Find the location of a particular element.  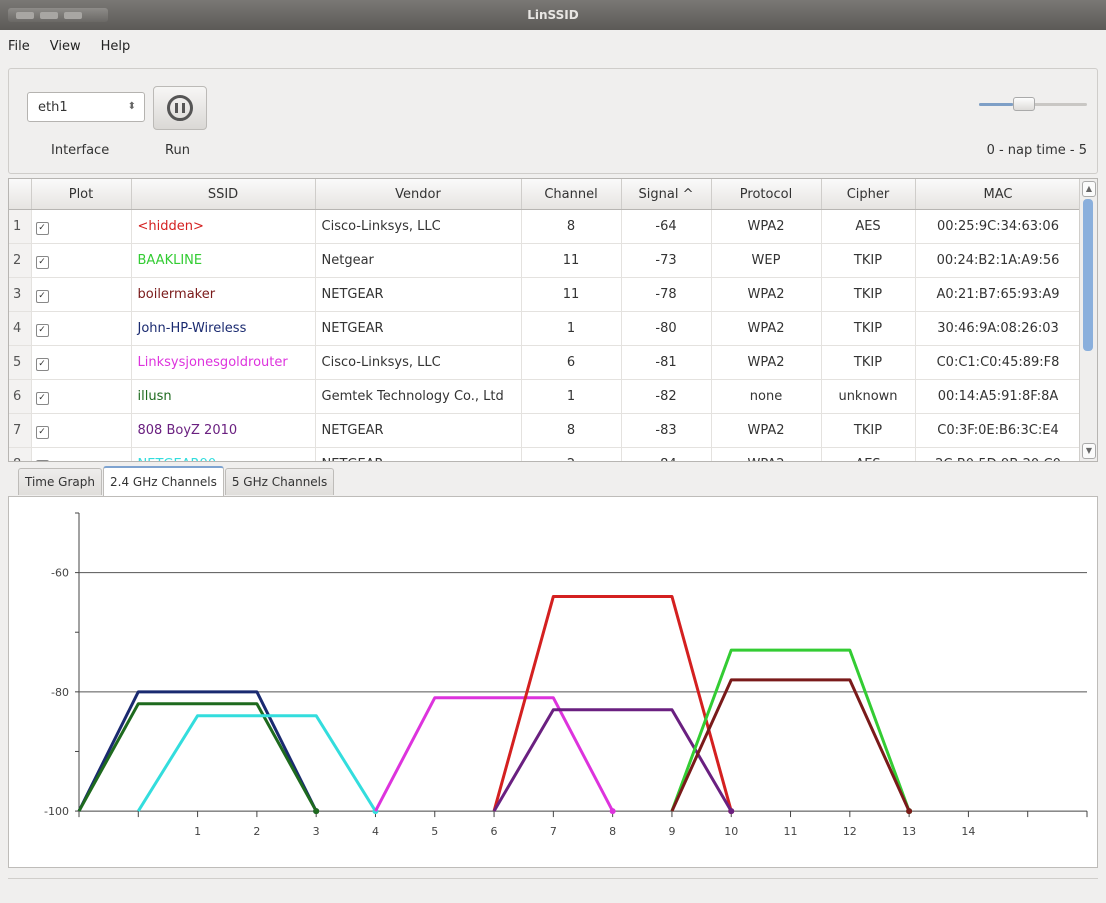

menu-file: File is located at coordinates (19, 46).